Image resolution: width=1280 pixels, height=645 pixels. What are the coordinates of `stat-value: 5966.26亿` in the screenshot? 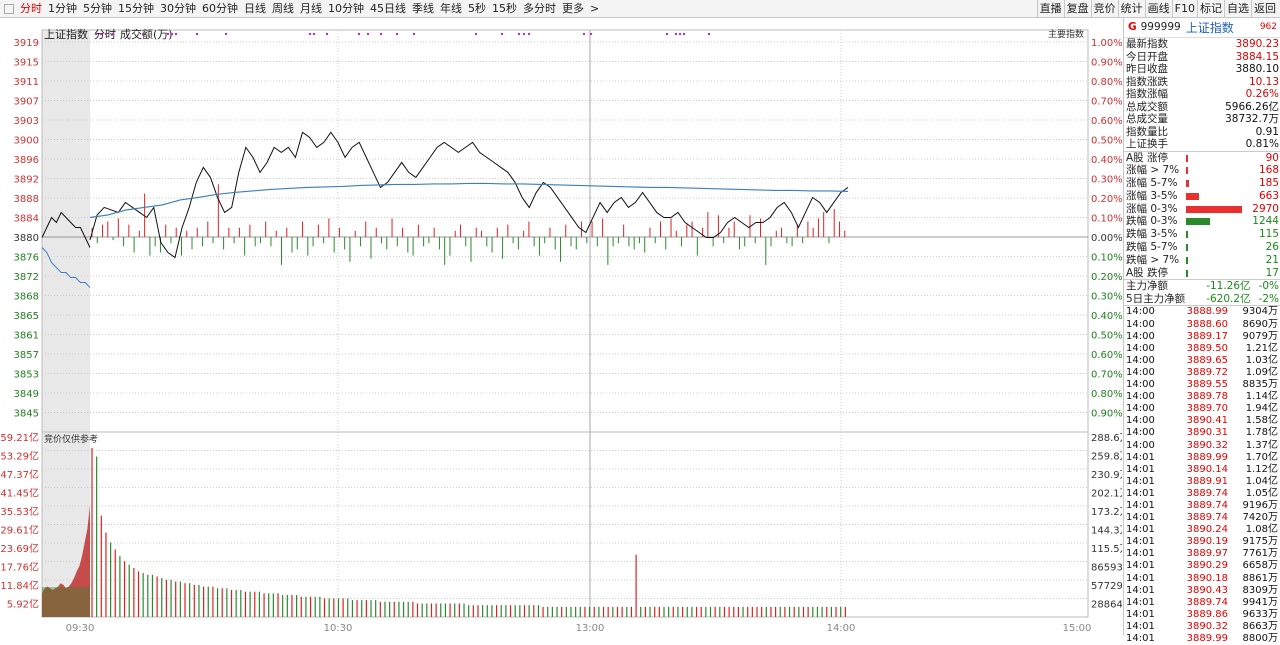 It's located at (1252, 106).